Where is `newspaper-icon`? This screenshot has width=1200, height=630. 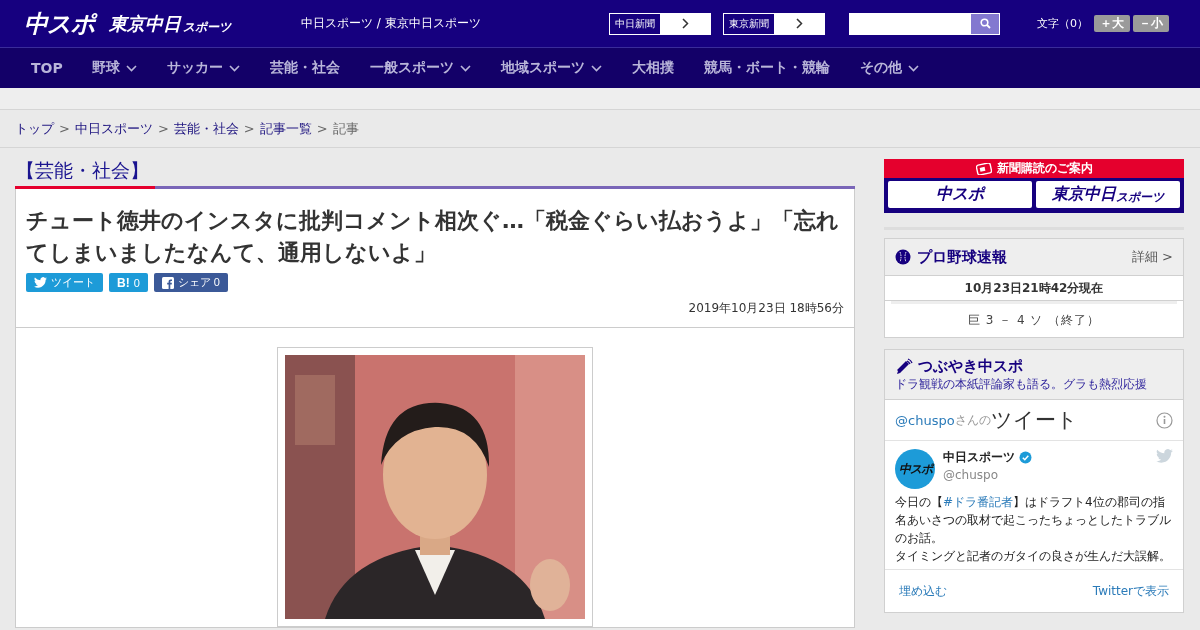 newspaper-icon is located at coordinates (983, 168).